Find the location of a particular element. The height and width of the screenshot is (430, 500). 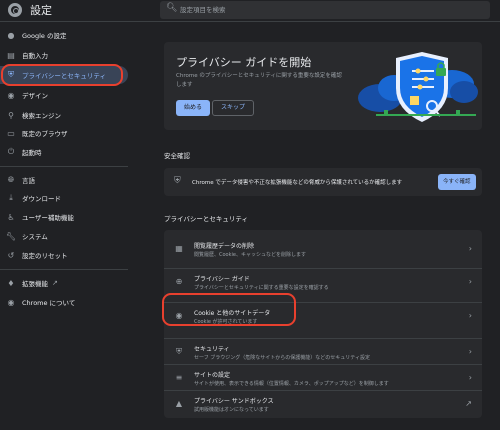

sidebar-item-label: 拡張機能 is located at coordinates (35, 284).